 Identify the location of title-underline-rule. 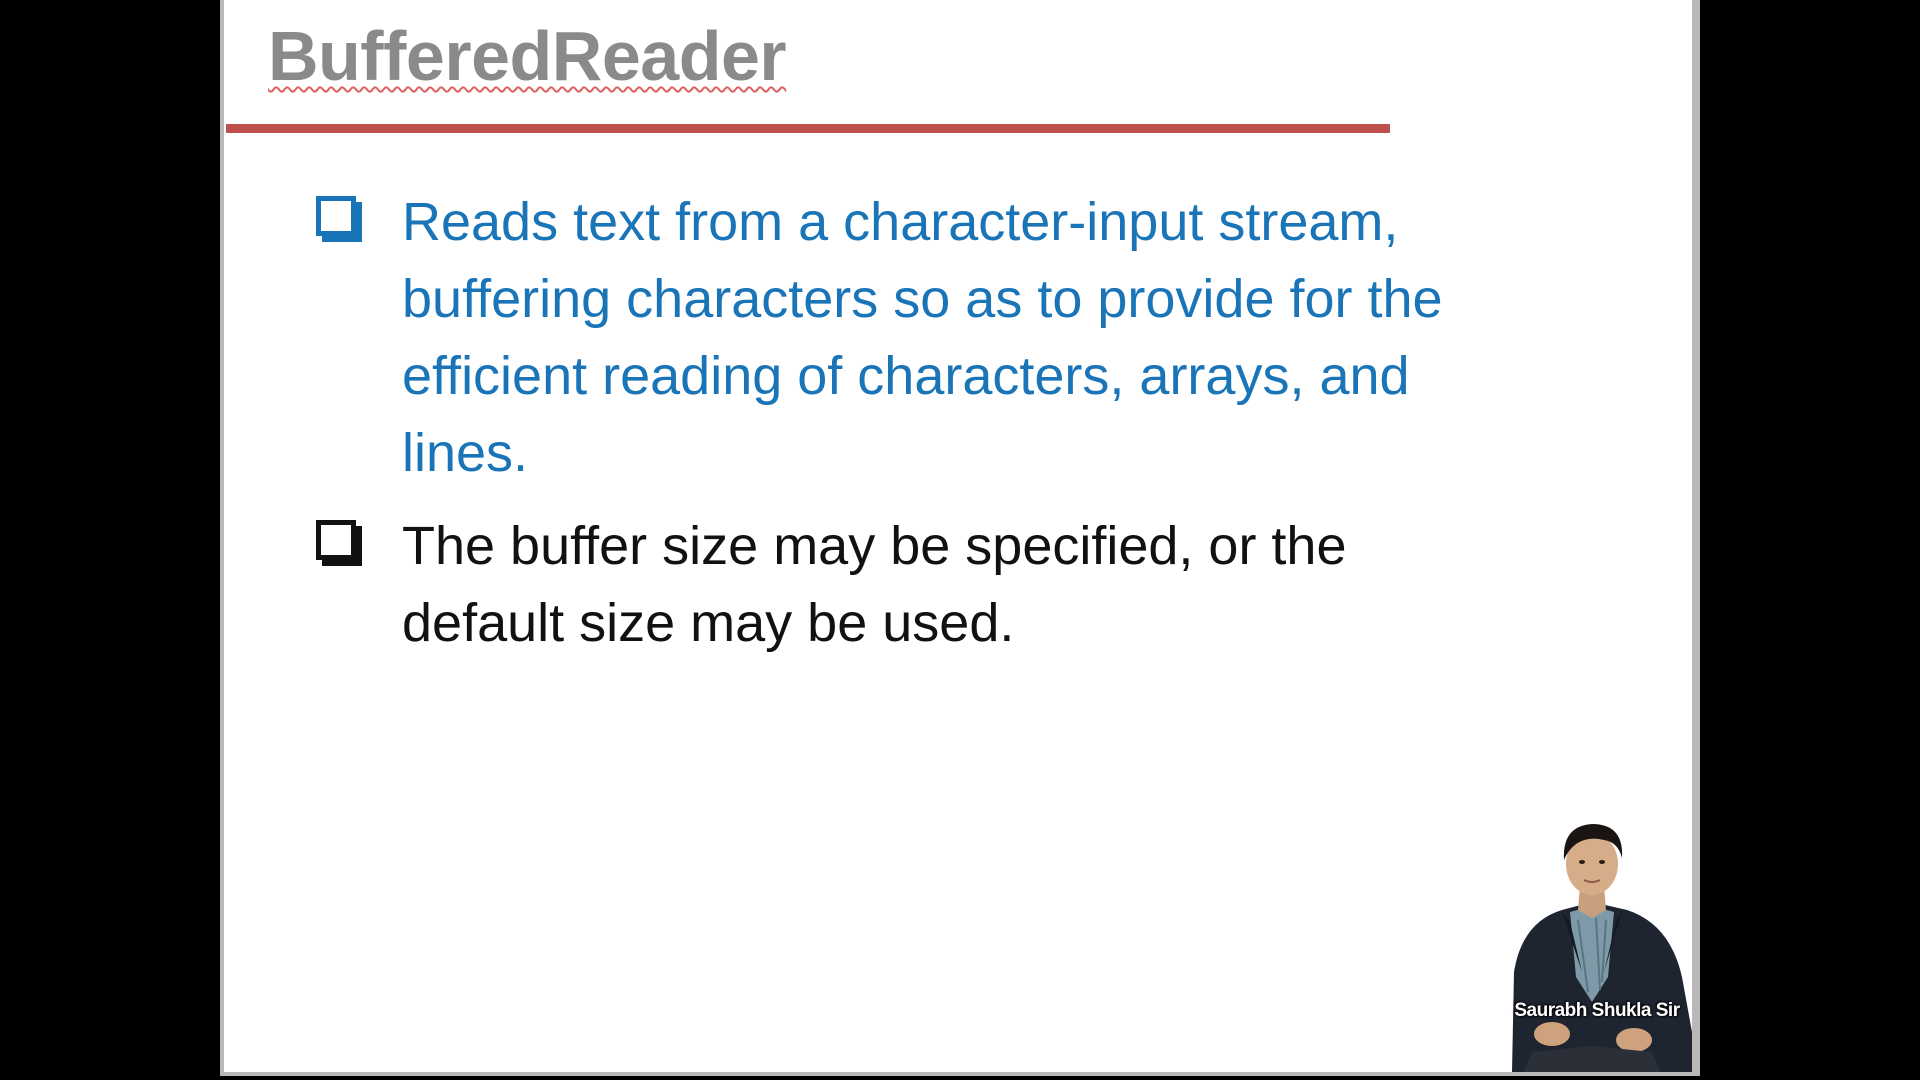
(808, 128).